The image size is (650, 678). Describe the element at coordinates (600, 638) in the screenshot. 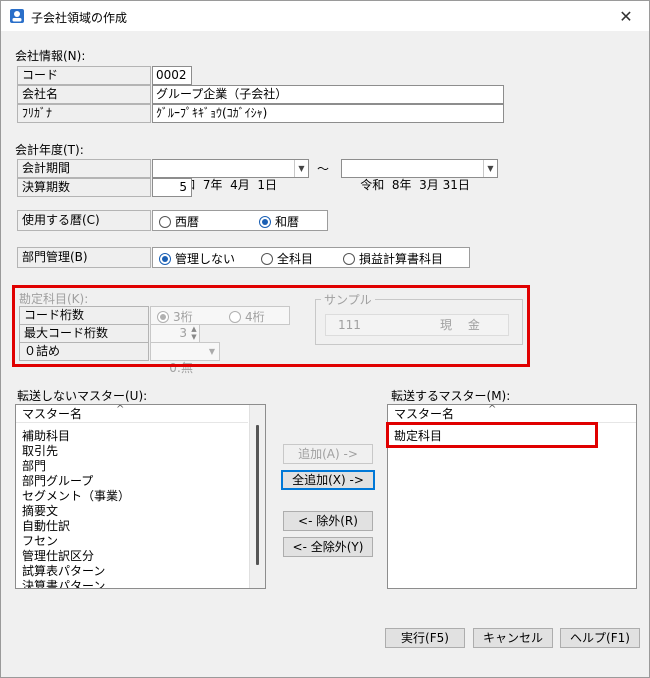

I see `help-button: ヘルプ(F1)` at that location.